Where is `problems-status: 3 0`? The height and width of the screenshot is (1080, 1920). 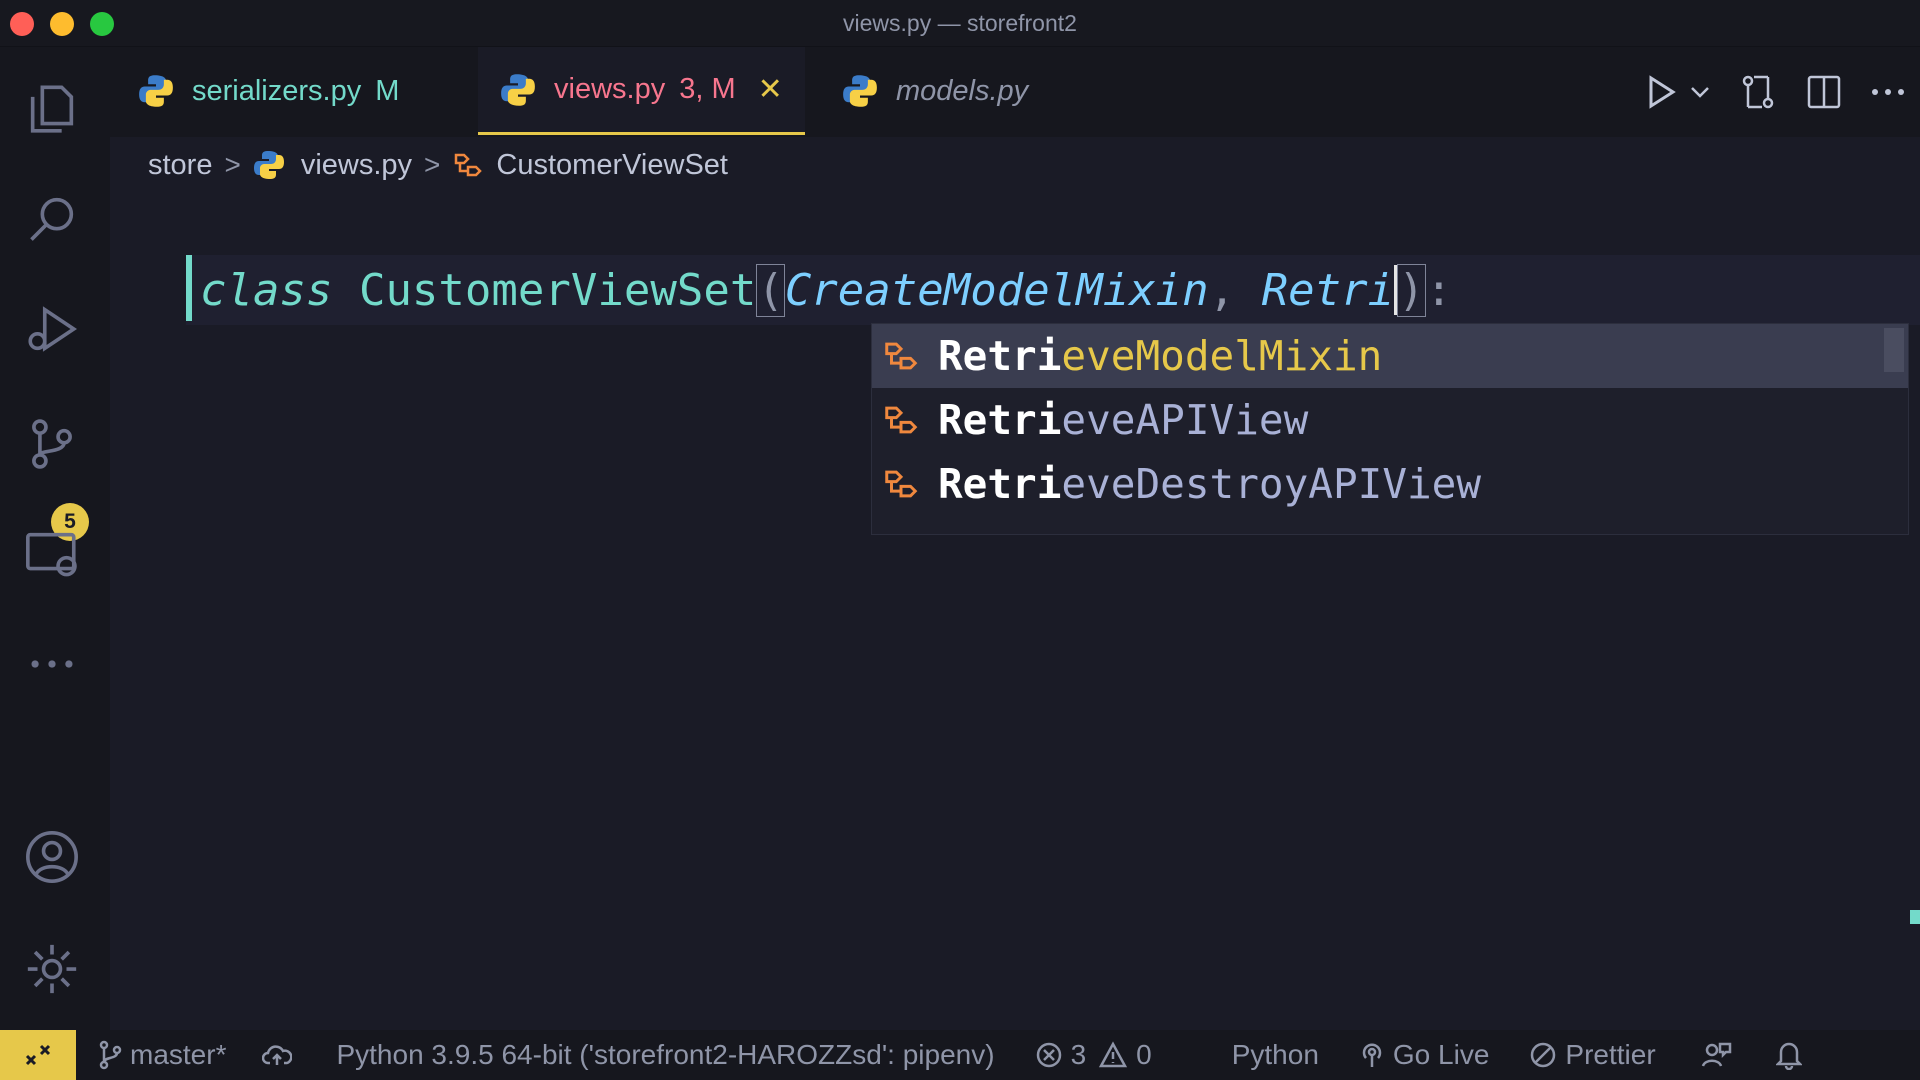 problems-status: 3 0 is located at coordinates (1093, 1055).